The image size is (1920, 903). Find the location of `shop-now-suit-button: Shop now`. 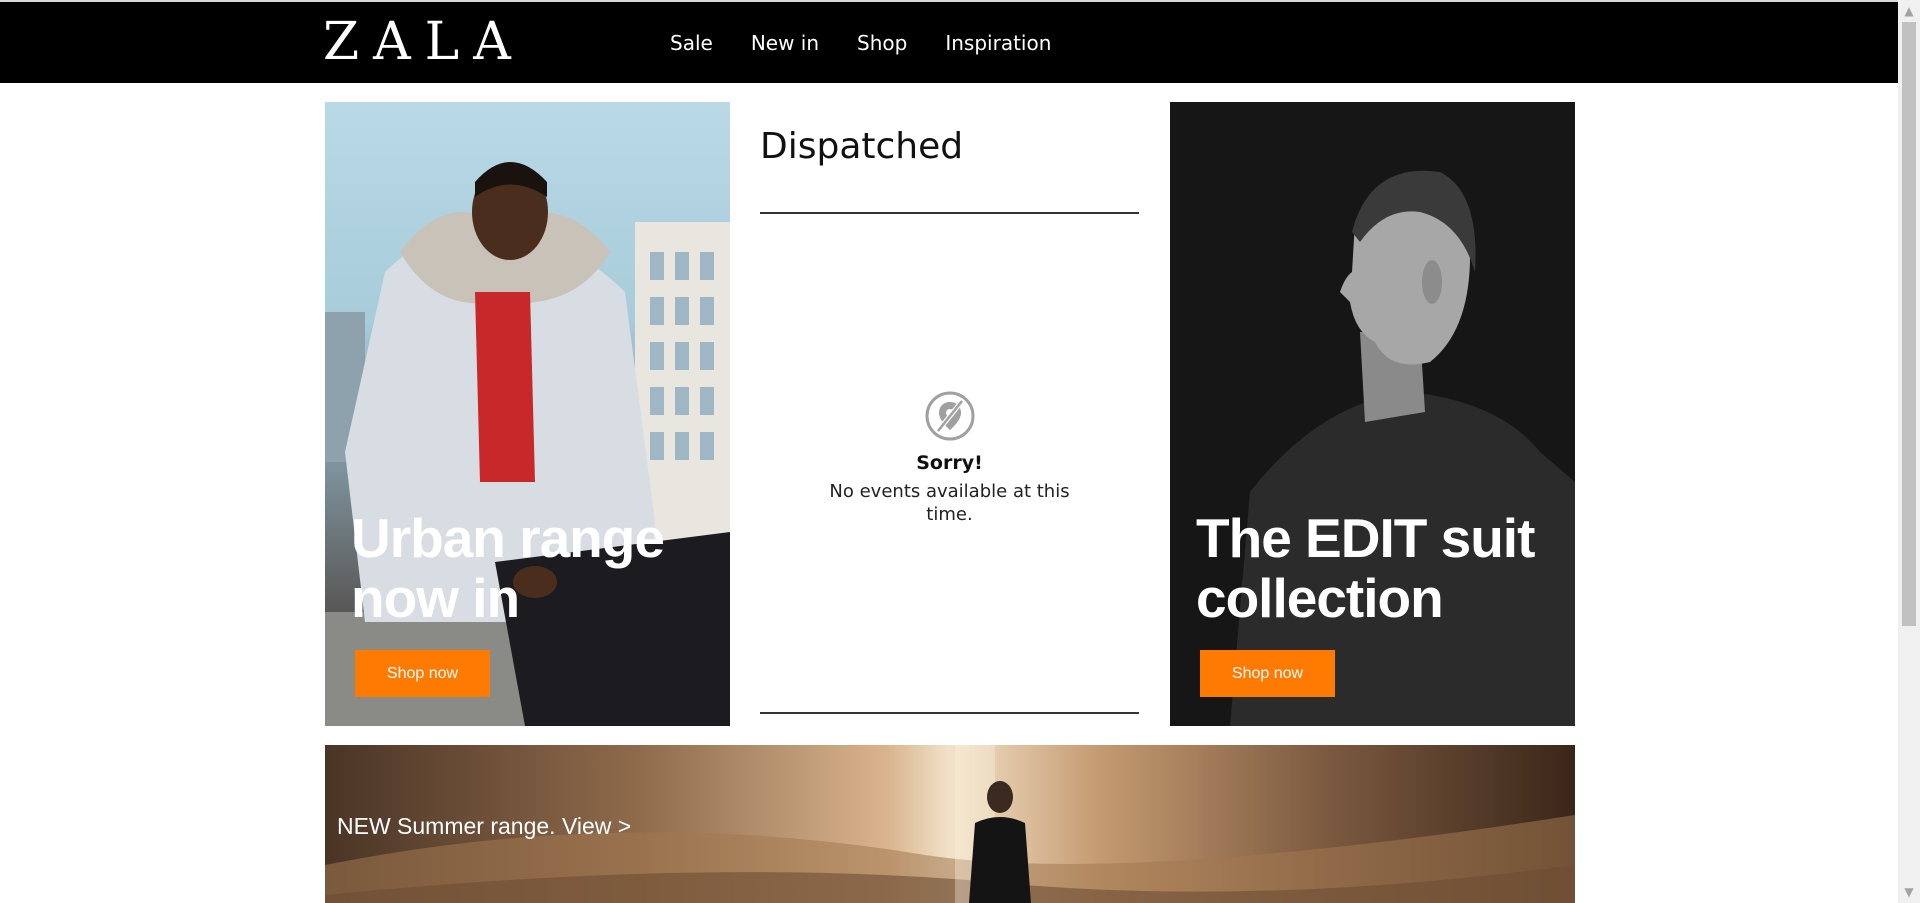

shop-now-suit-button: Shop now is located at coordinates (1267, 673).